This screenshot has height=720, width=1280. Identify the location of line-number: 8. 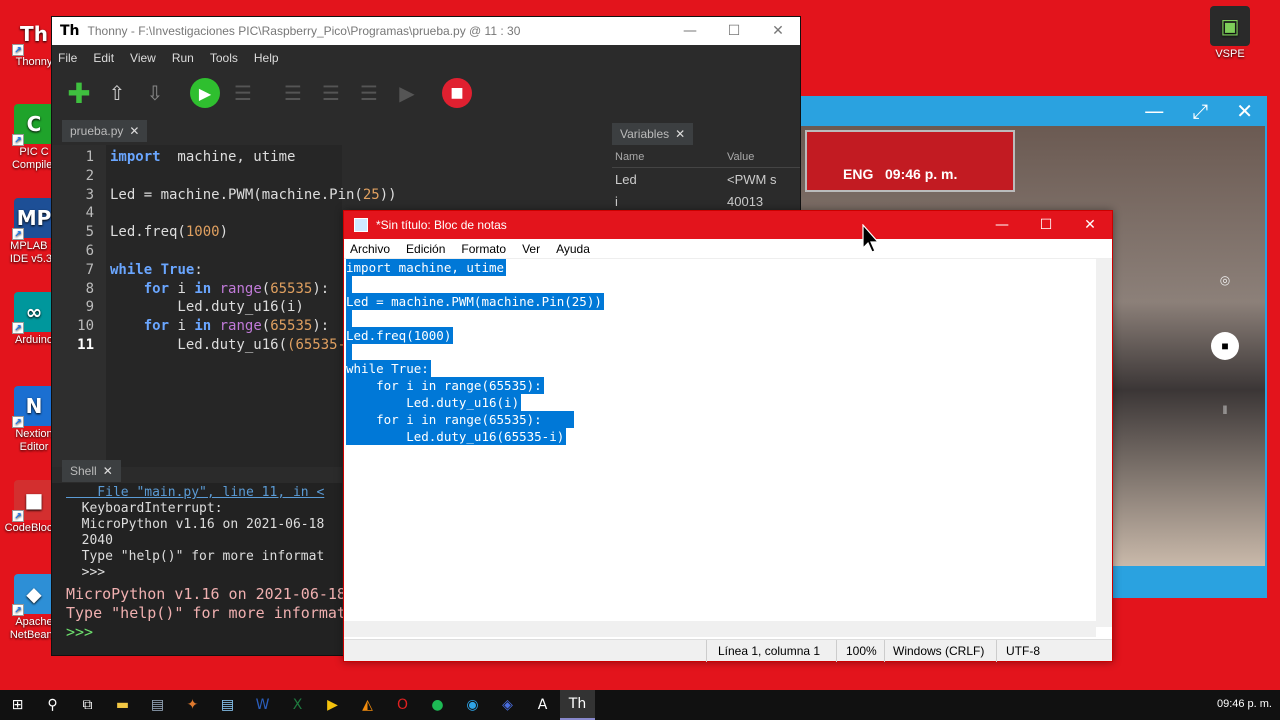
(89, 288).